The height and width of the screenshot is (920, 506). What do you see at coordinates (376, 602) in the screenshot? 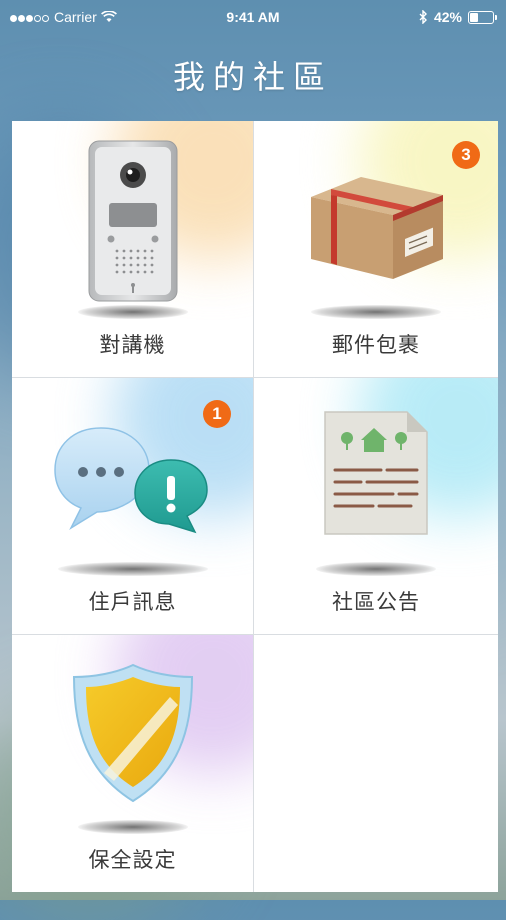
I see `tile-label: 社區公告` at bounding box center [376, 602].